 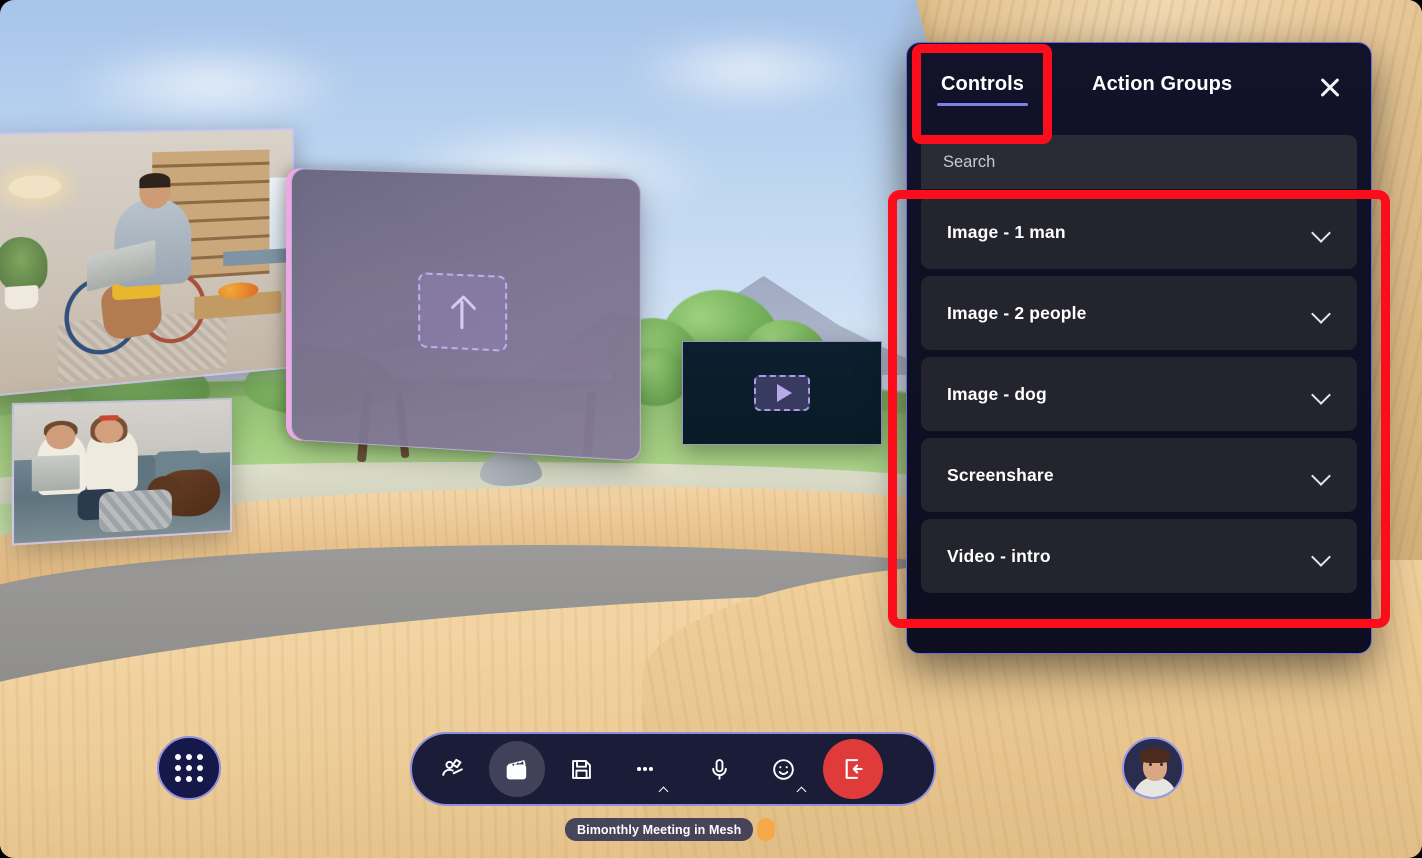 I want to click on save-button, so click(x=581, y=769).